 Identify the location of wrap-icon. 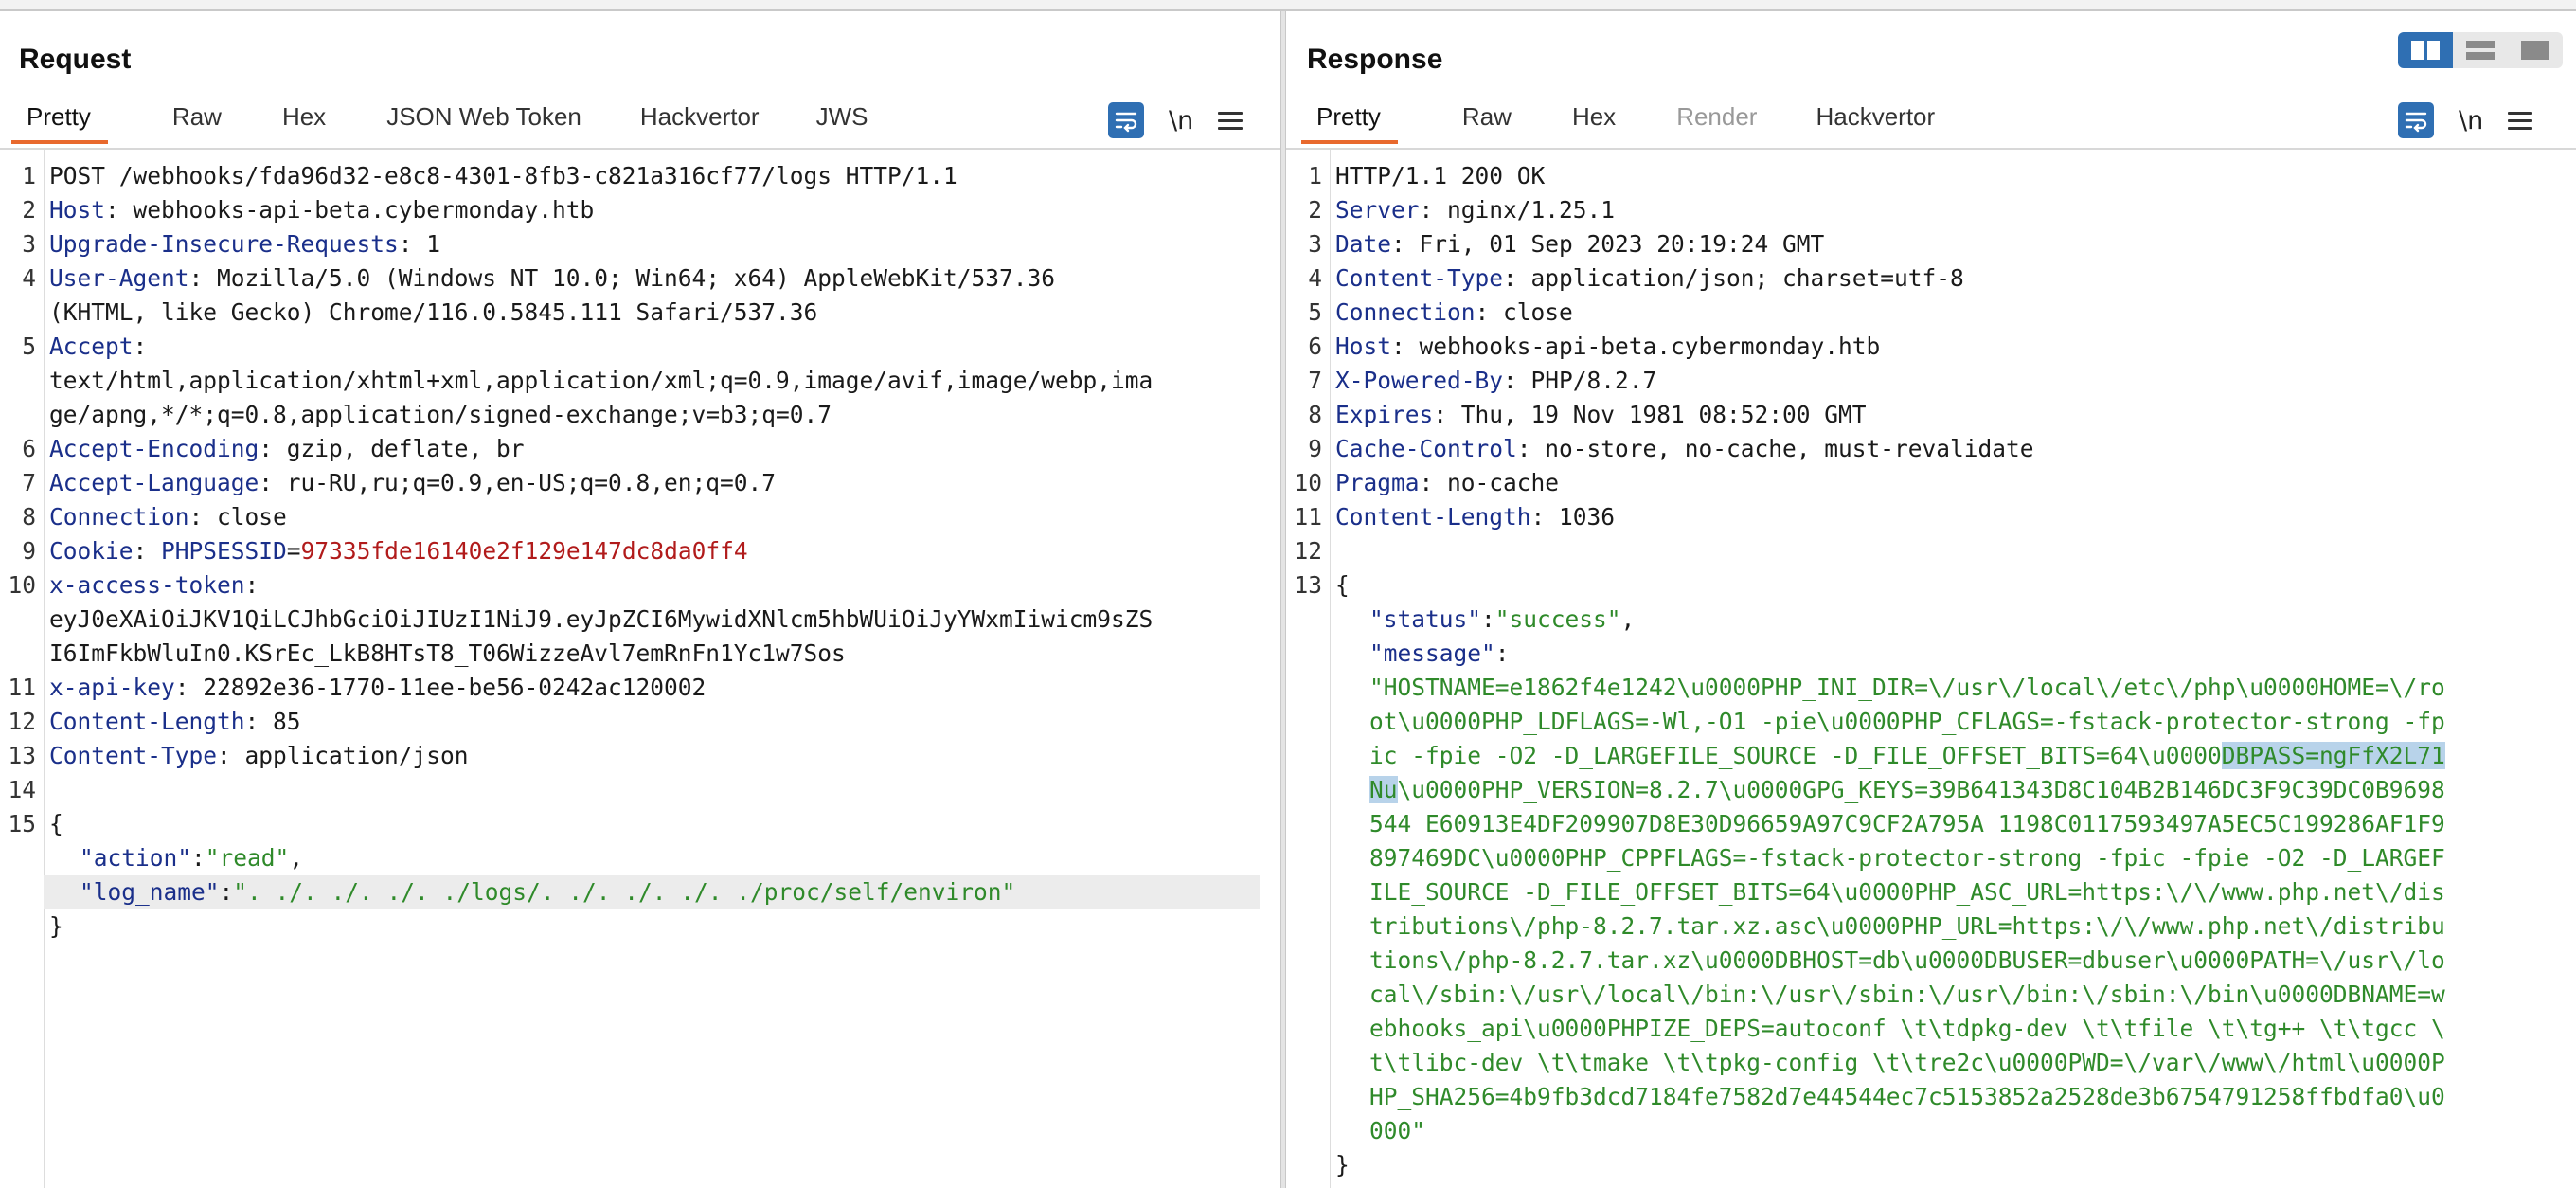
(1126, 123).